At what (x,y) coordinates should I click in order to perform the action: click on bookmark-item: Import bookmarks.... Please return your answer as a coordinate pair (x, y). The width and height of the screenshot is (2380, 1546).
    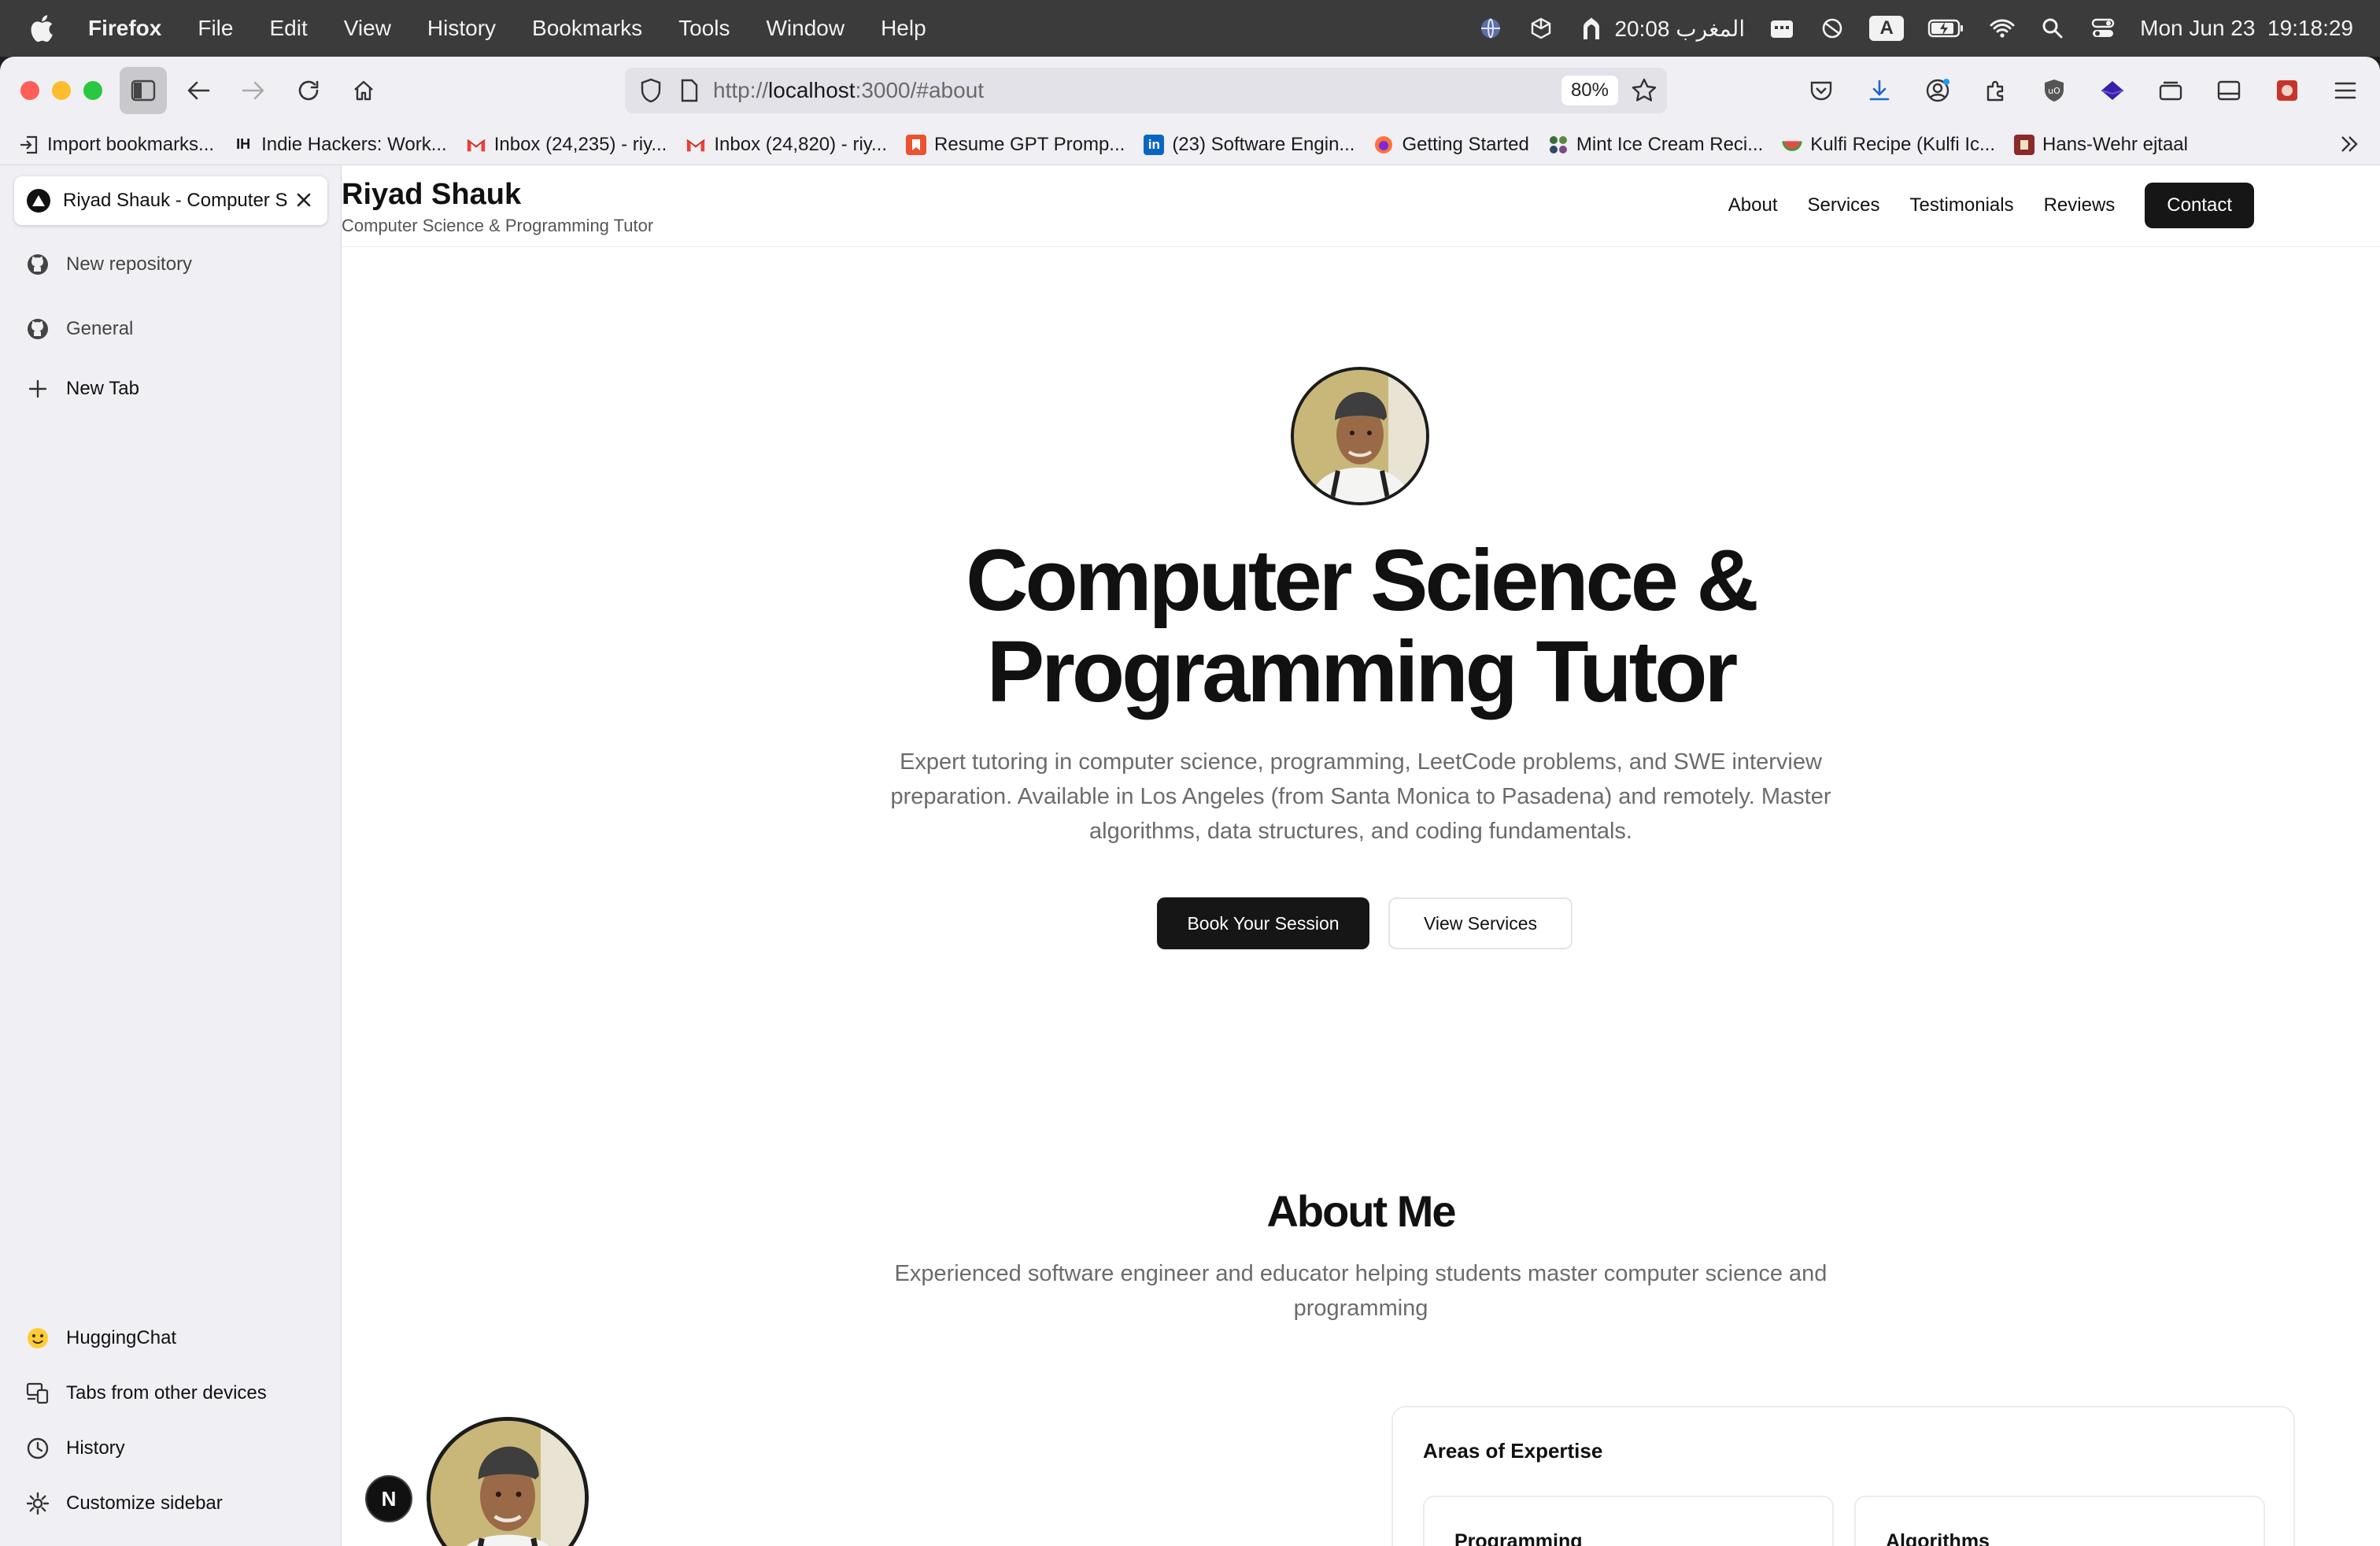
    Looking at the image, I should click on (116, 145).